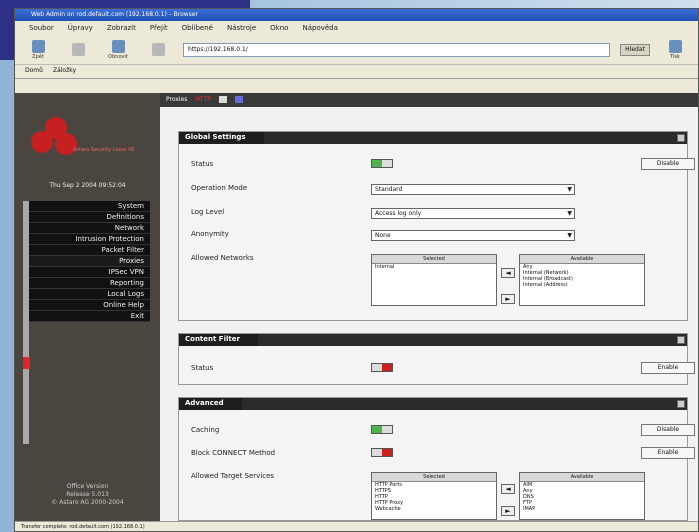  Describe the element at coordinates (34, 71) in the screenshot. I see `home-link: Domů` at that location.